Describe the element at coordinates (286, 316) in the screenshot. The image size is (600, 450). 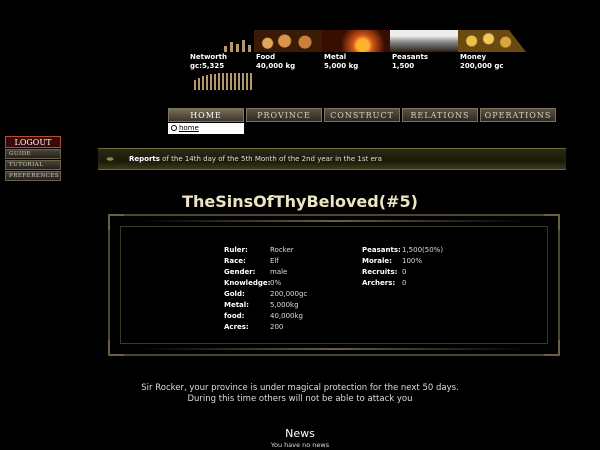
I see `stat-value: 40,000kg` at that location.